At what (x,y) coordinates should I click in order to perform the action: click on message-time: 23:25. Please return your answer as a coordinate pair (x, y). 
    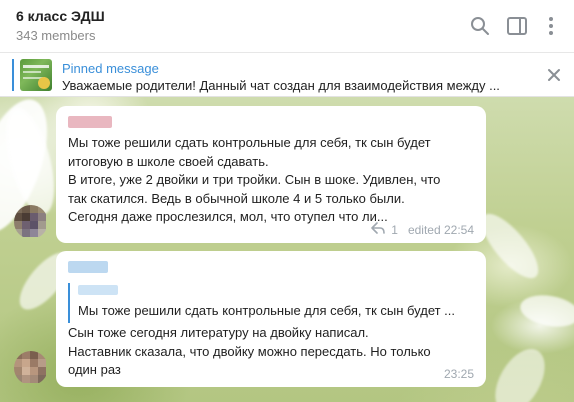
    Looking at the image, I should click on (458, 374).